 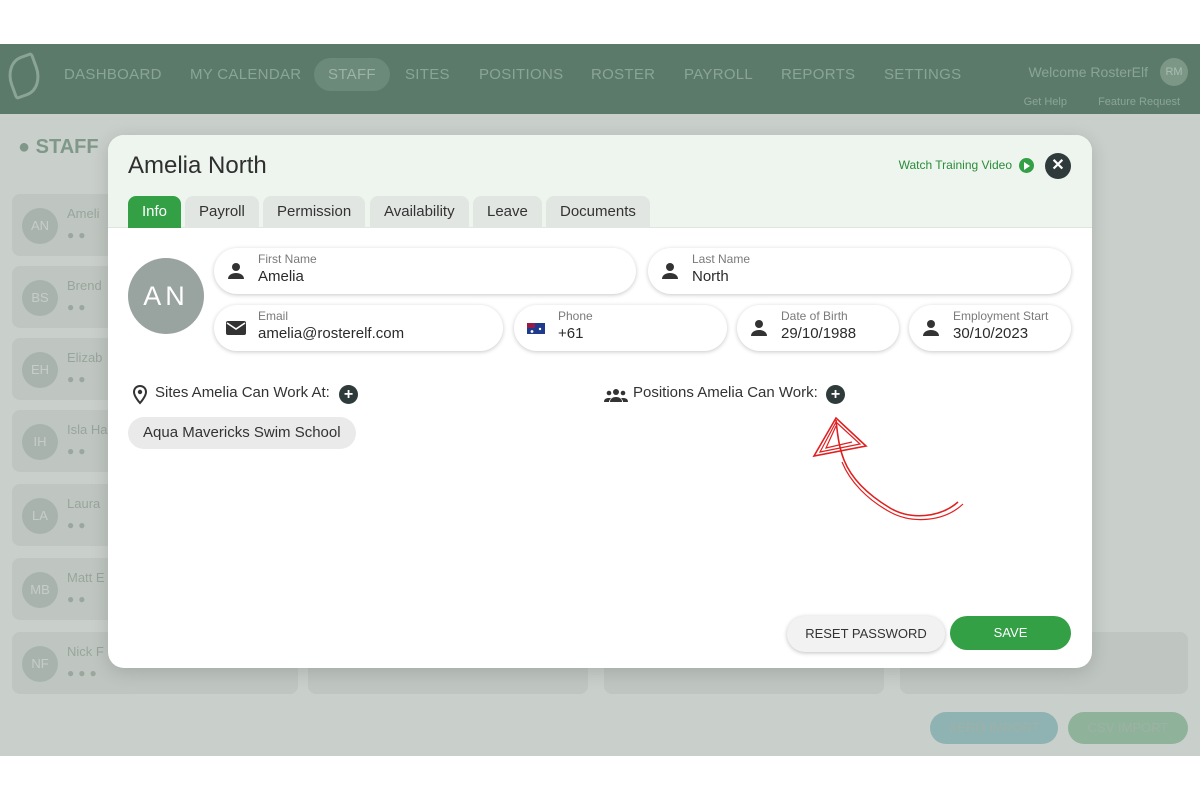 I want to click on rosterelf-logo-icon, so click(x=24, y=76).